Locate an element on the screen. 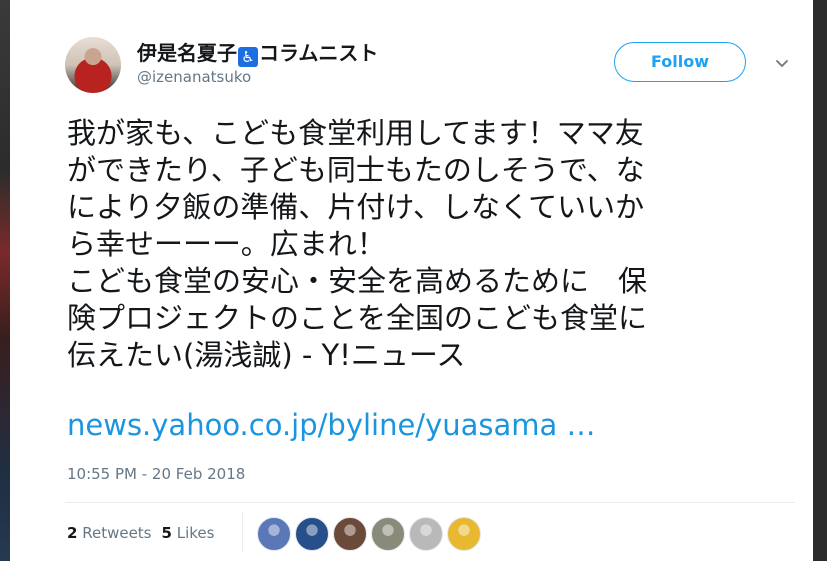 The width and height of the screenshot is (827, 561). likes-count: 5 is located at coordinates (166, 533).